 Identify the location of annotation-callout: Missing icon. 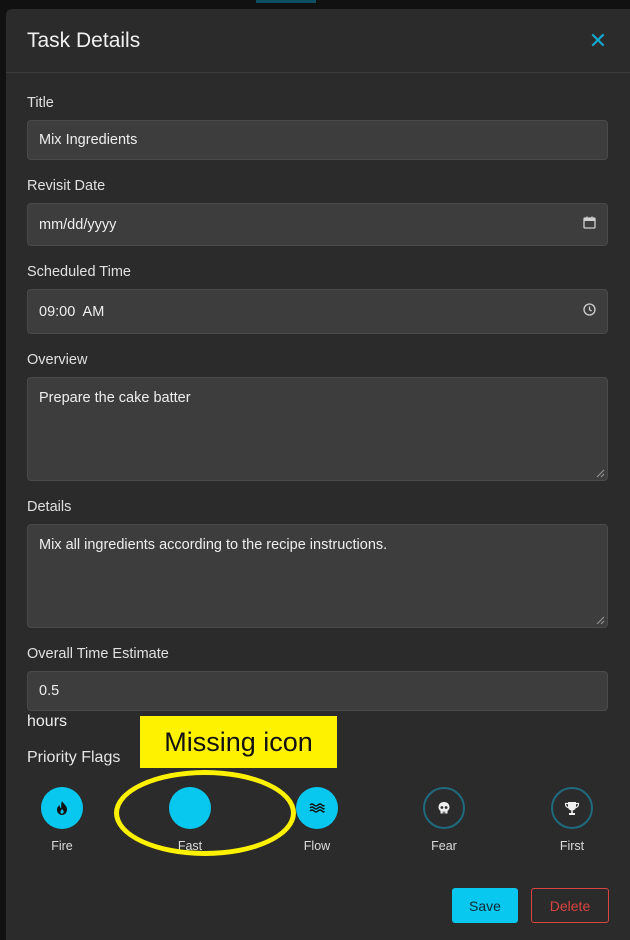
(238, 742).